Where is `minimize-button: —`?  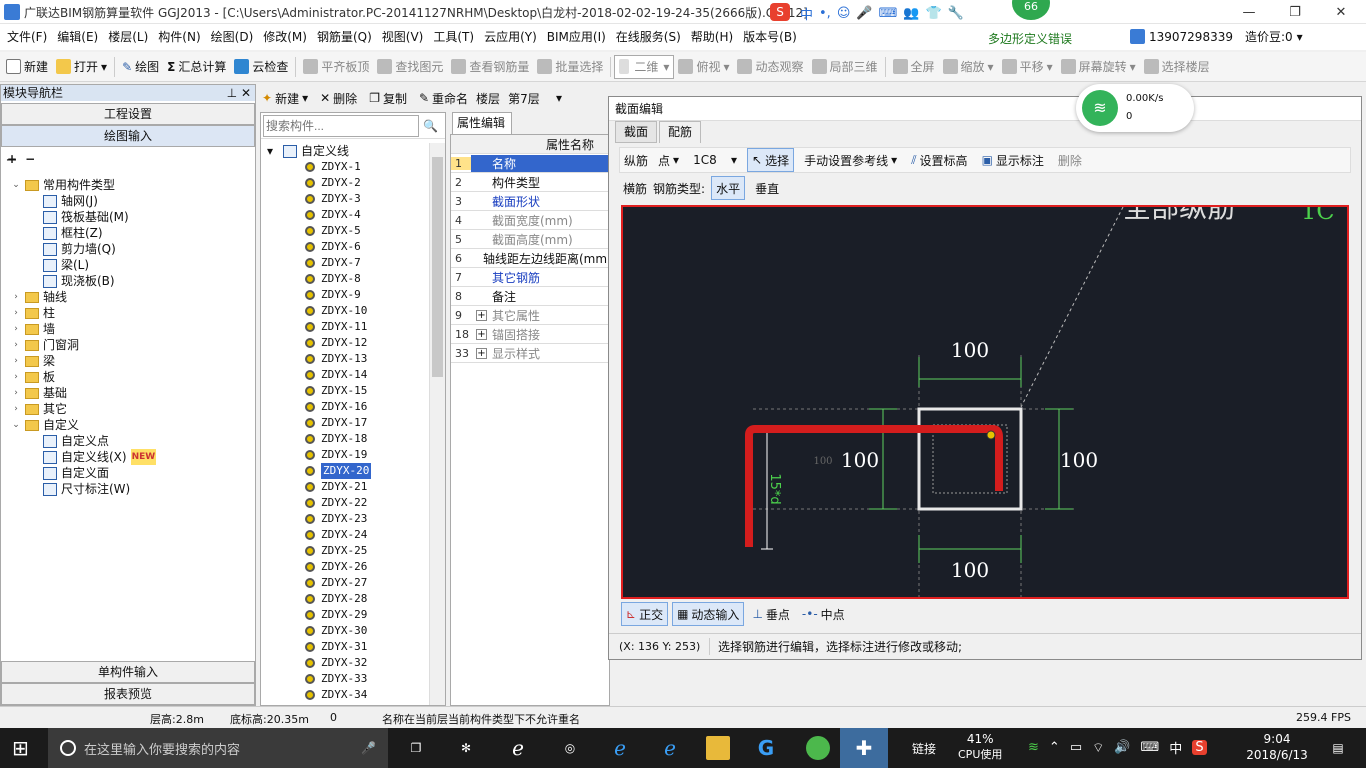
minimize-button: — is located at coordinates (1249, 12).